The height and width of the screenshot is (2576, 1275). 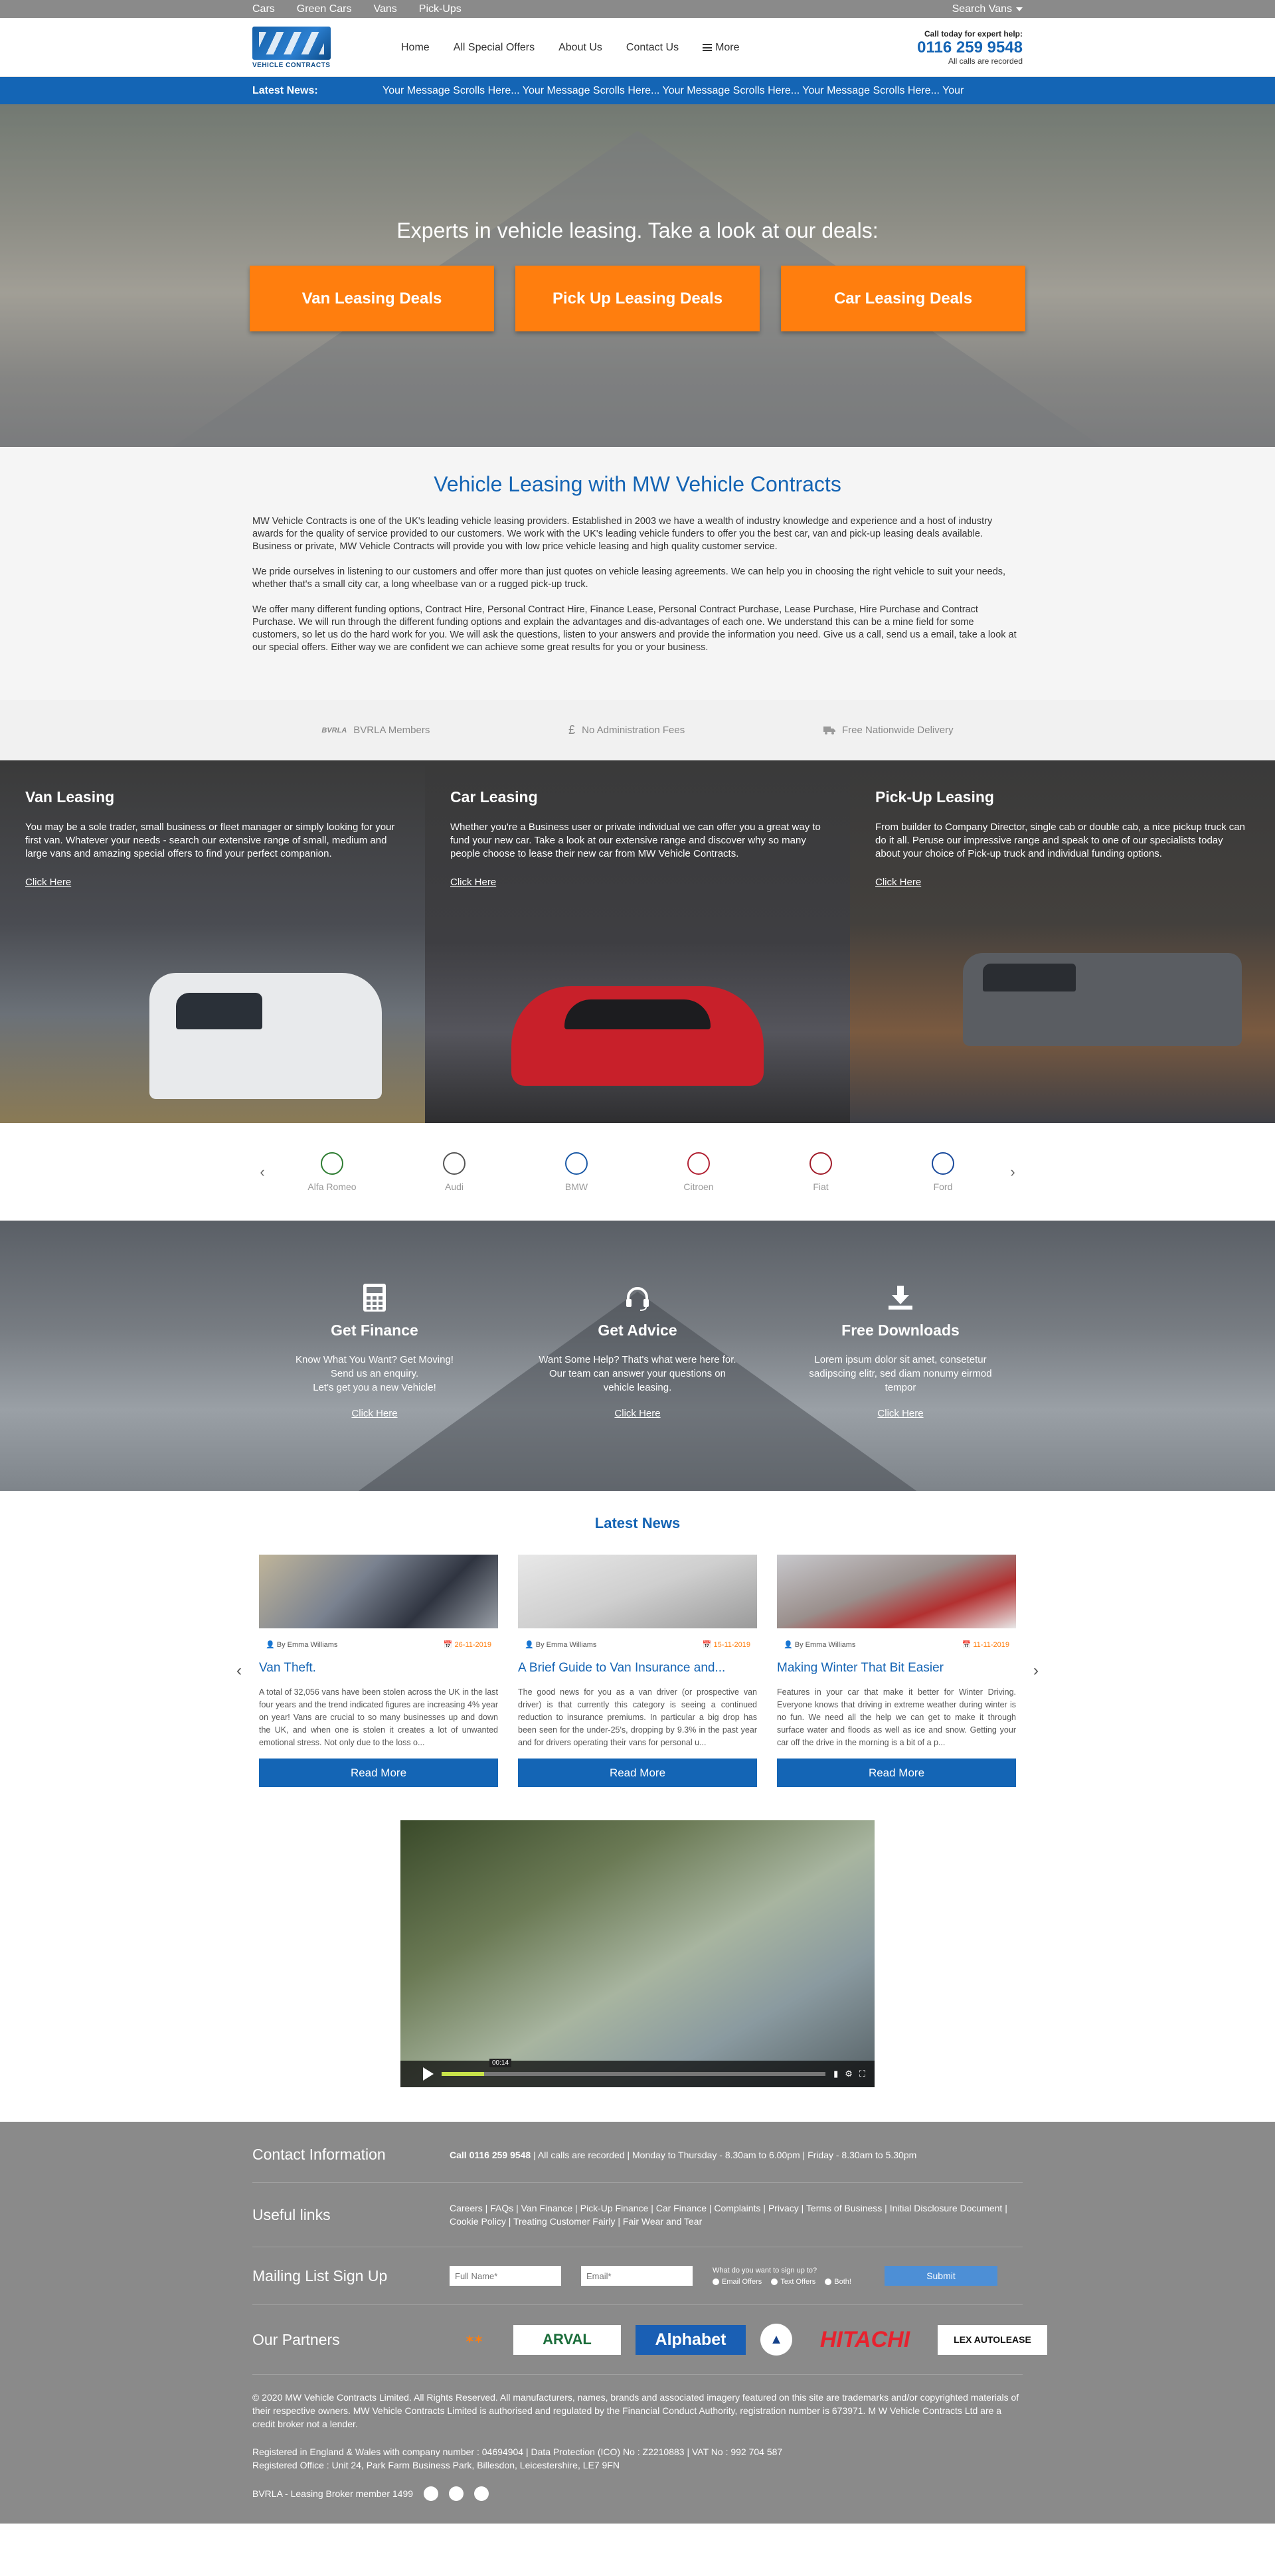 I want to click on settings-icon: ⚙, so click(x=849, y=2074).